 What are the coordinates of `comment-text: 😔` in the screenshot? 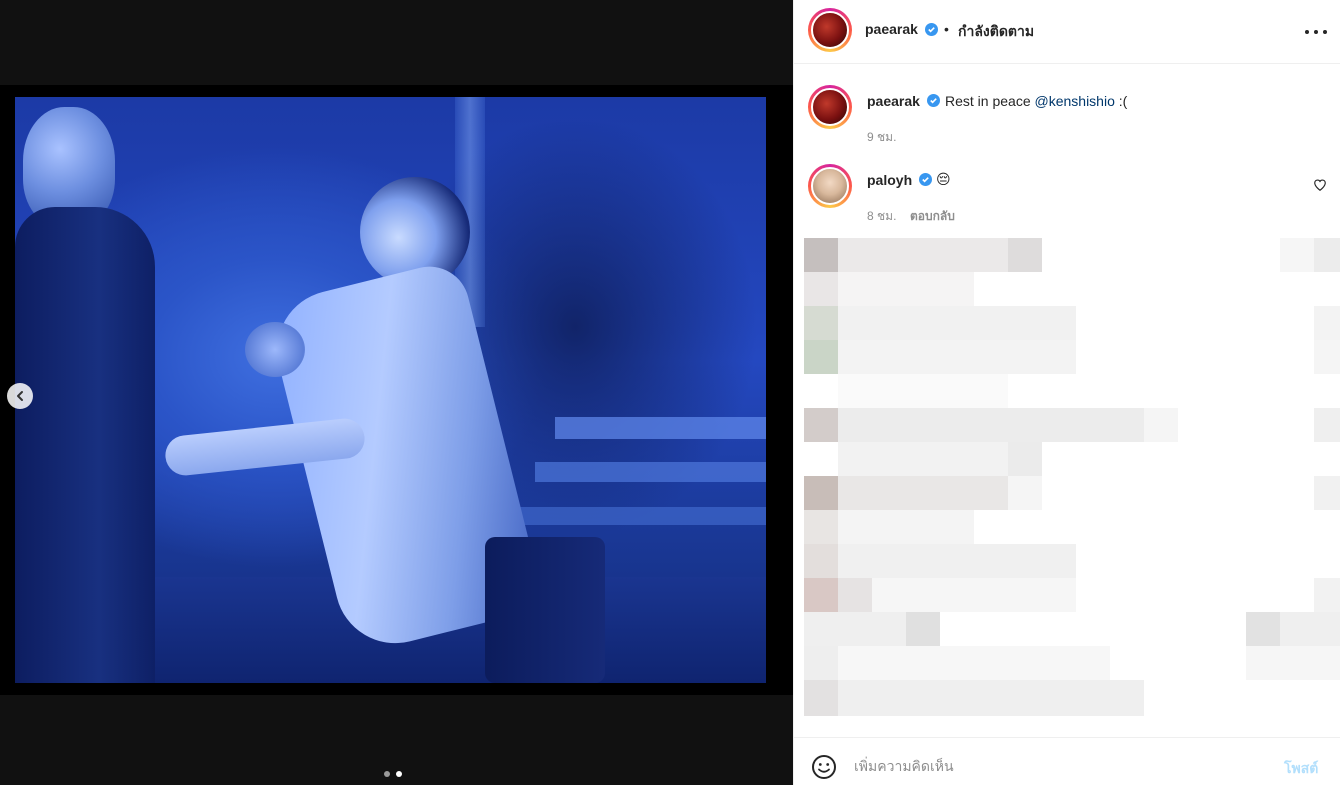 It's located at (943, 179).